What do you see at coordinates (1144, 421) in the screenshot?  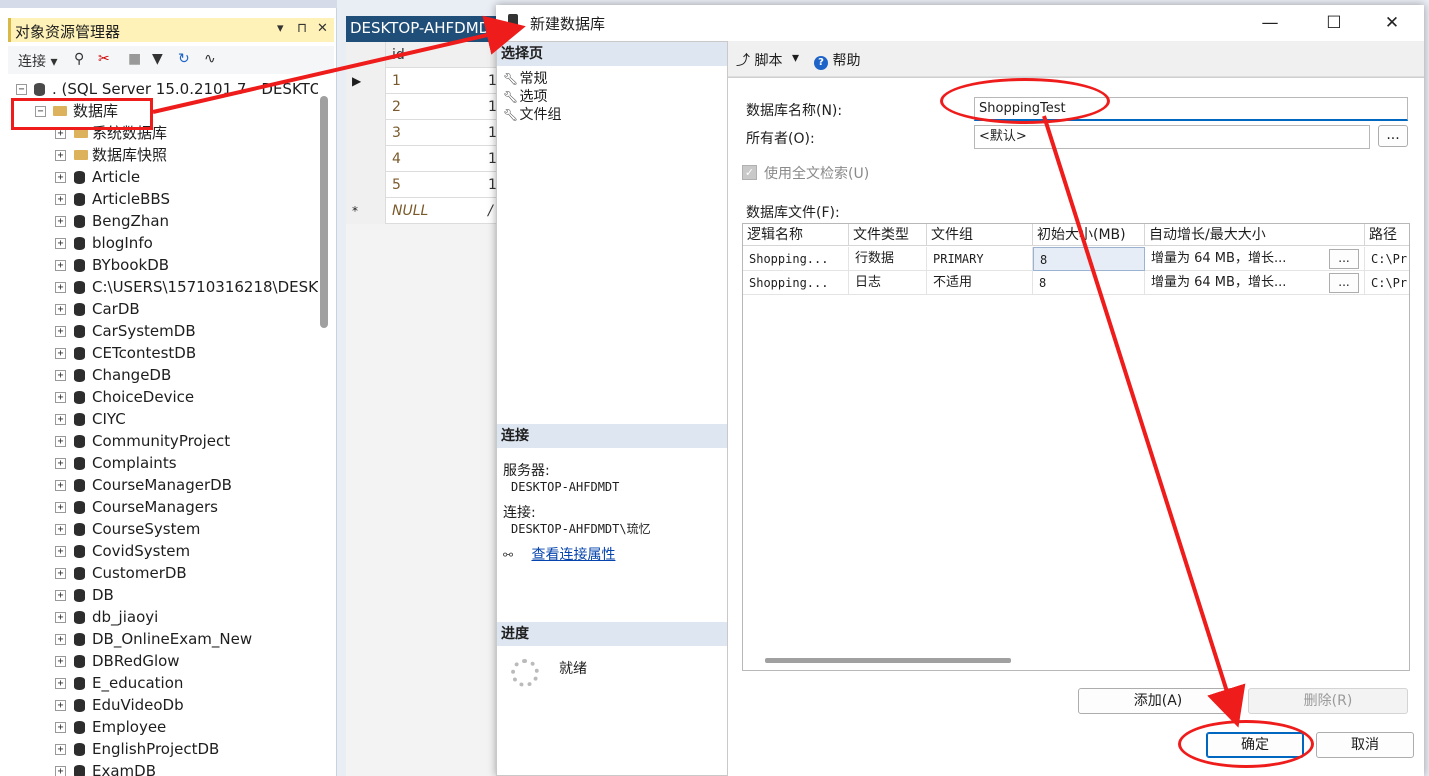 I see `arrow-to-ok` at bounding box center [1144, 421].